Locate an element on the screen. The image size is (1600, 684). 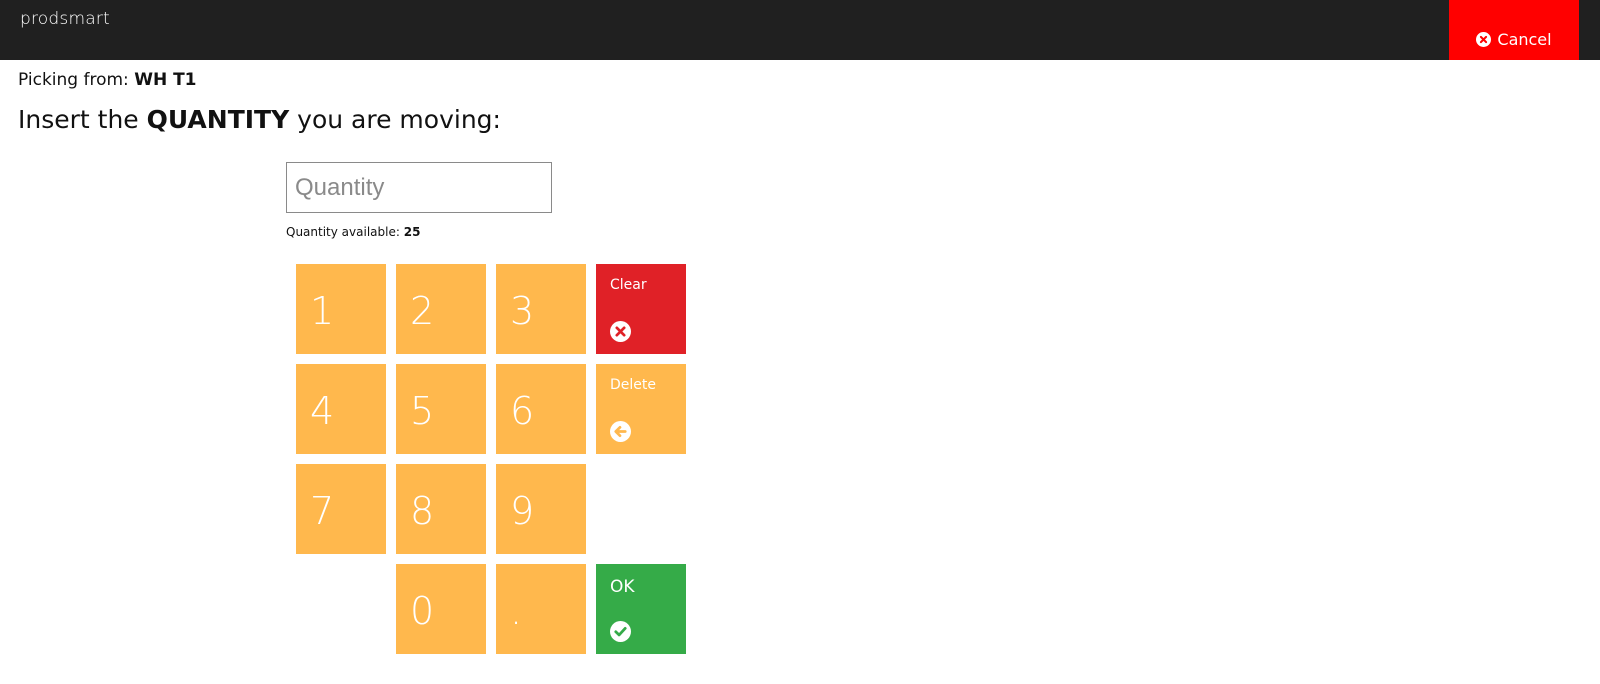
quantity-available: Quantity available: 25 is located at coordinates (353, 232).